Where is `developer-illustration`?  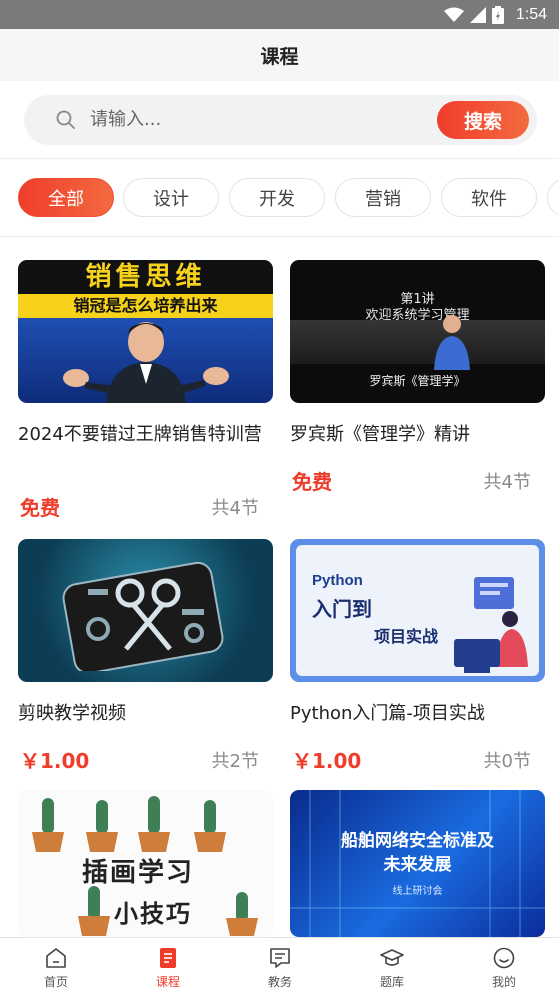 developer-illustration is located at coordinates (491, 625).